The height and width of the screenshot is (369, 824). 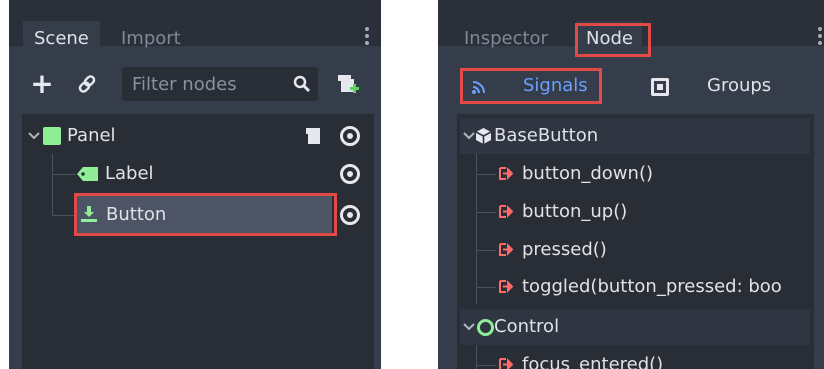 I want to click on tree-item-label: Panel, so click(x=91, y=135).